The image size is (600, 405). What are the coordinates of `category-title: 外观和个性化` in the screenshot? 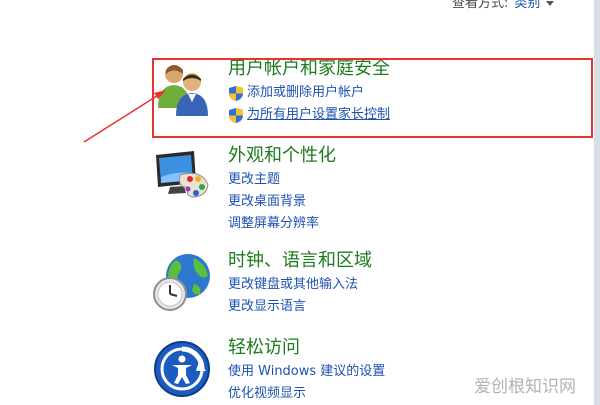 It's located at (282, 156).